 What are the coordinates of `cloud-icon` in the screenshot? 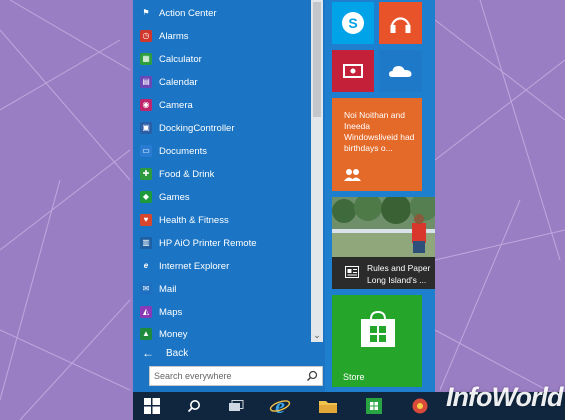 It's located at (400, 71).